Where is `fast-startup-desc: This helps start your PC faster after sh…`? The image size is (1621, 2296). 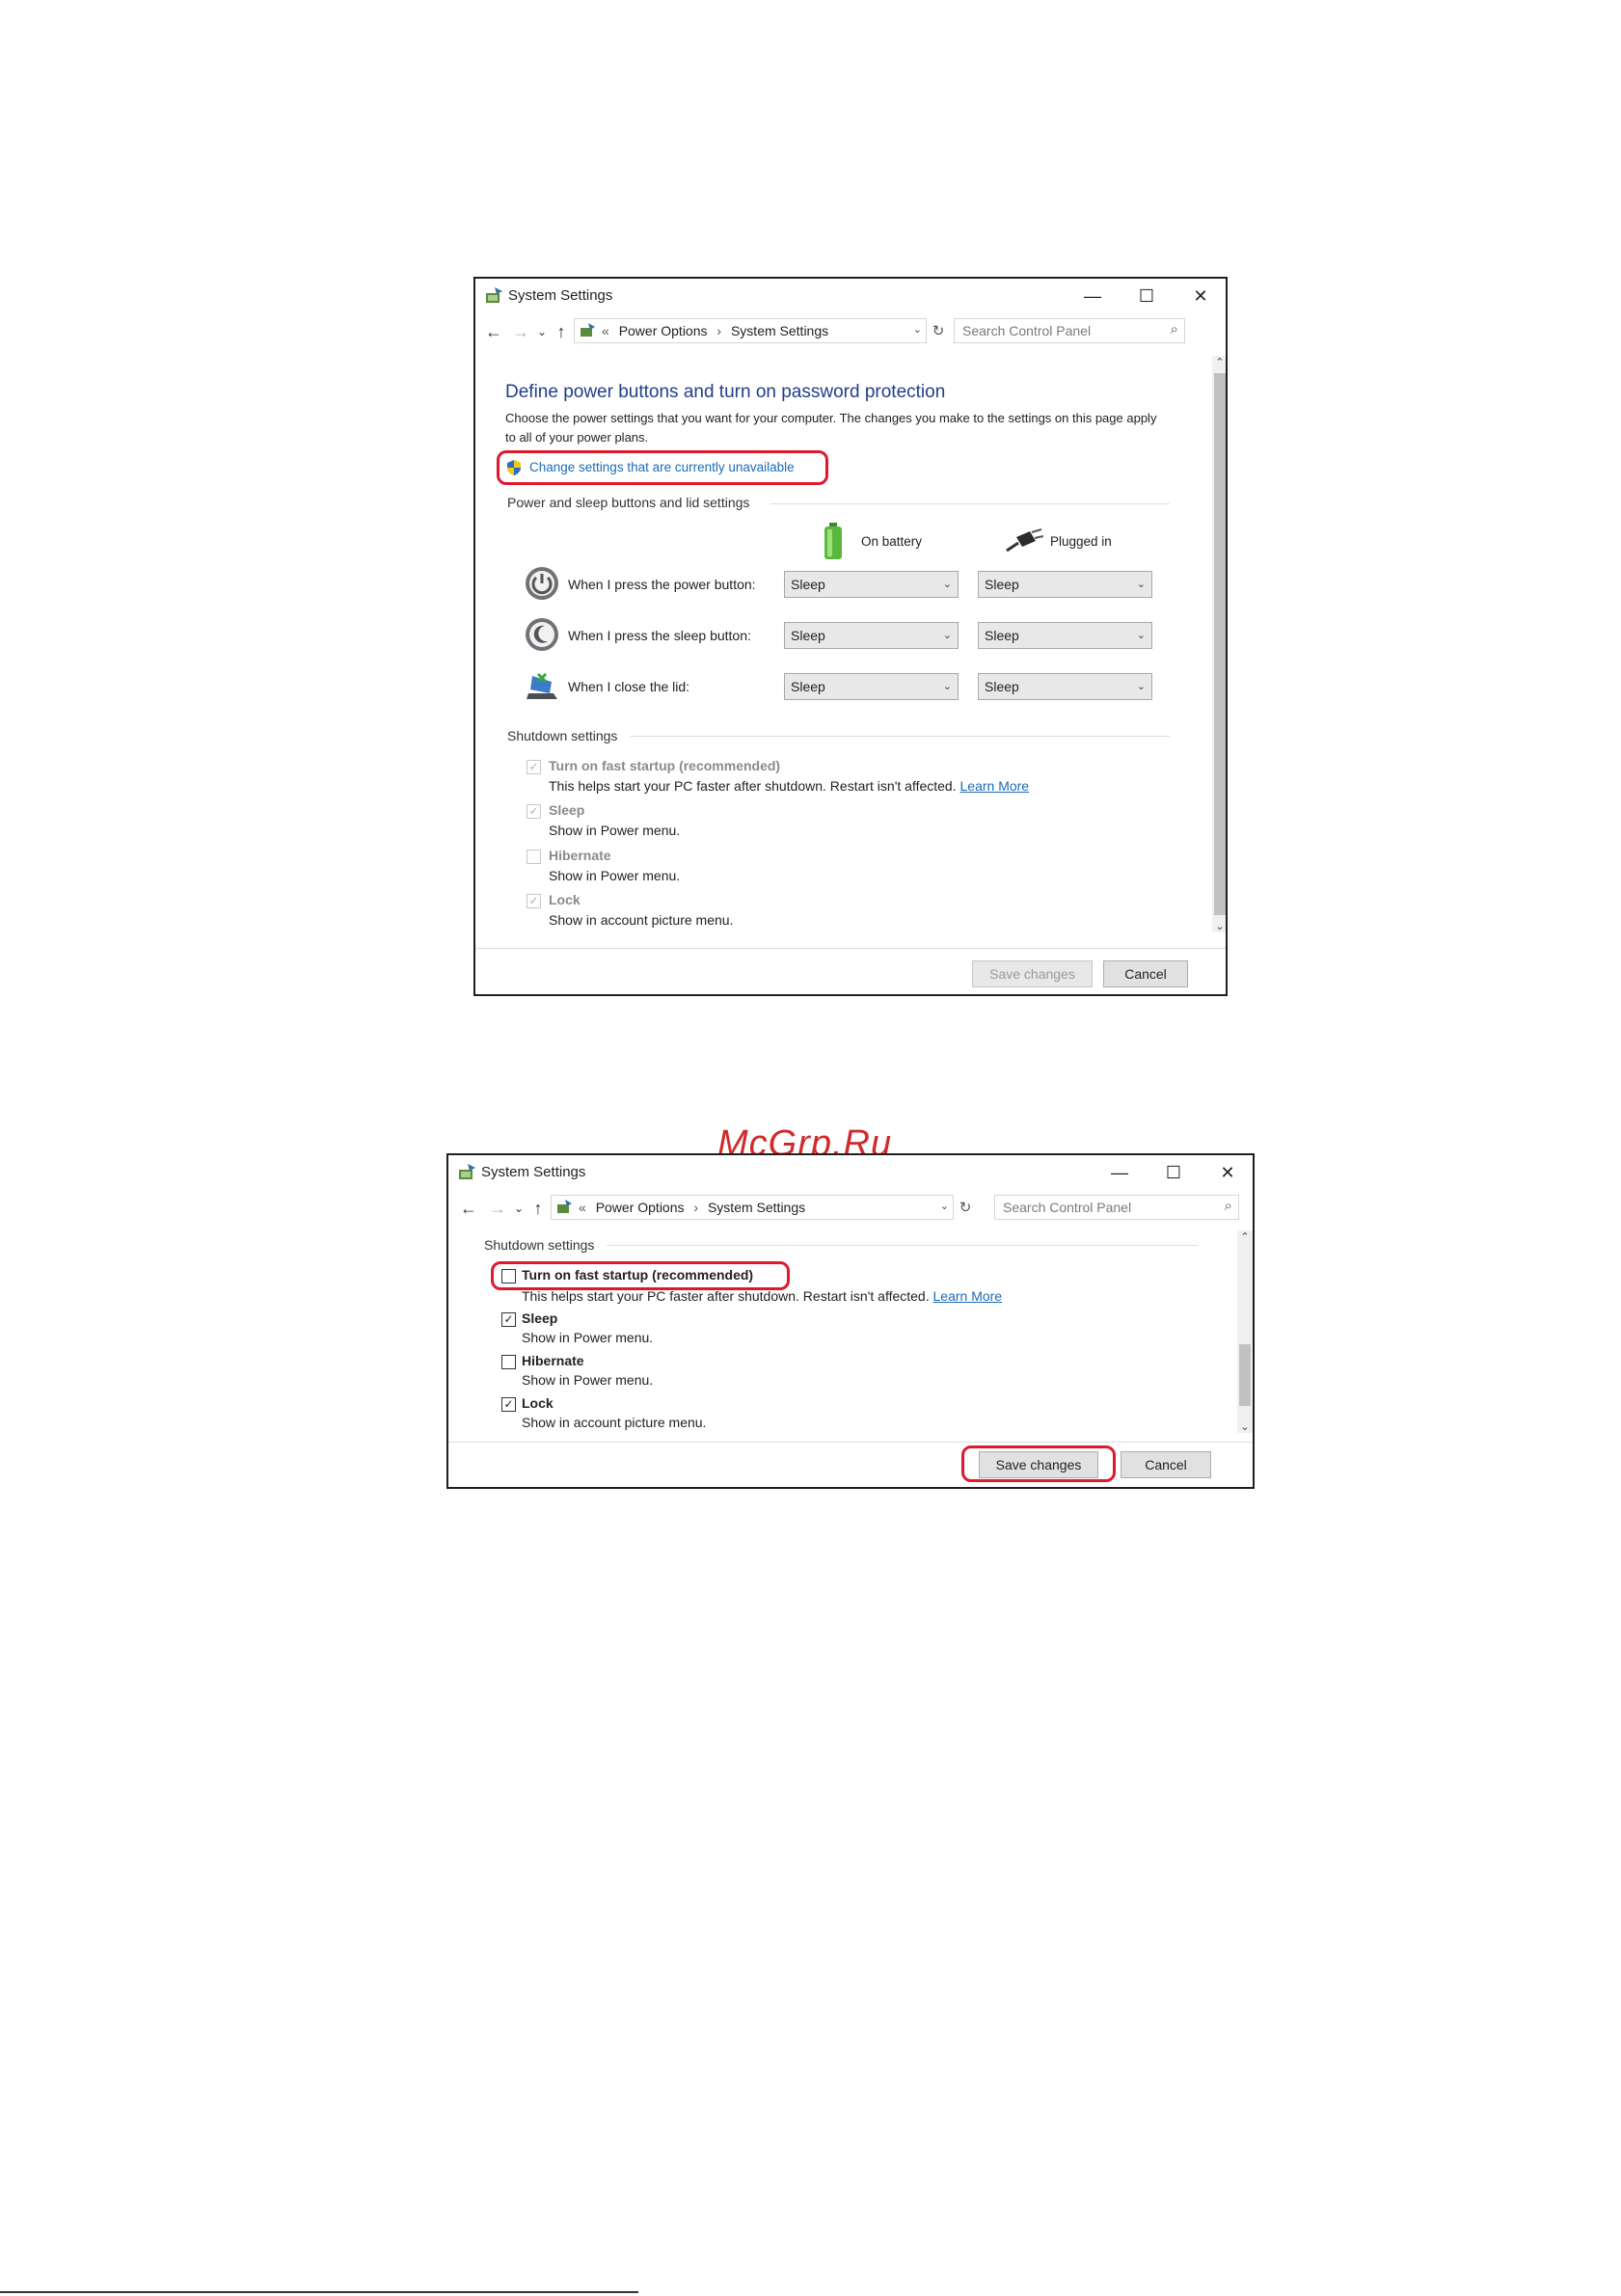 fast-startup-desc: This helps start your PC faster after sh… is located at coordinates (789, 786).